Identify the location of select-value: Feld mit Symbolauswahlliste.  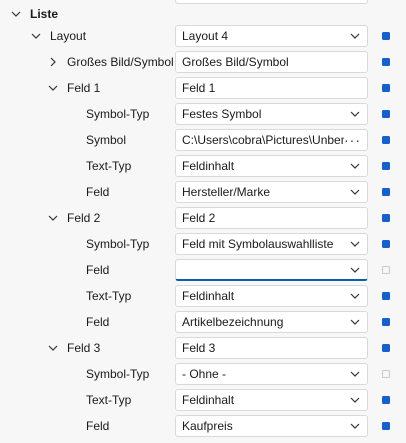
(258, 244).